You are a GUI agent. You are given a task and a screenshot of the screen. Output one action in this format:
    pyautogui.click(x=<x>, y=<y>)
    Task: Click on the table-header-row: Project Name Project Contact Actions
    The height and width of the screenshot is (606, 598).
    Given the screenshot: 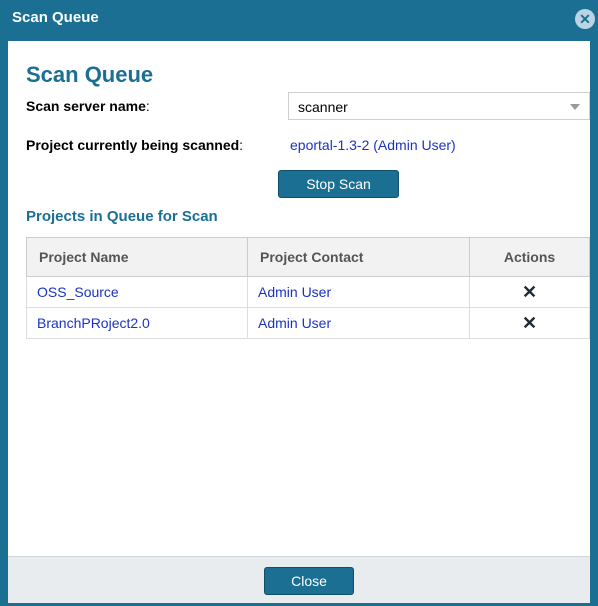 What is the action you would take?
    pyautogui.click(x=308, y=257)
    